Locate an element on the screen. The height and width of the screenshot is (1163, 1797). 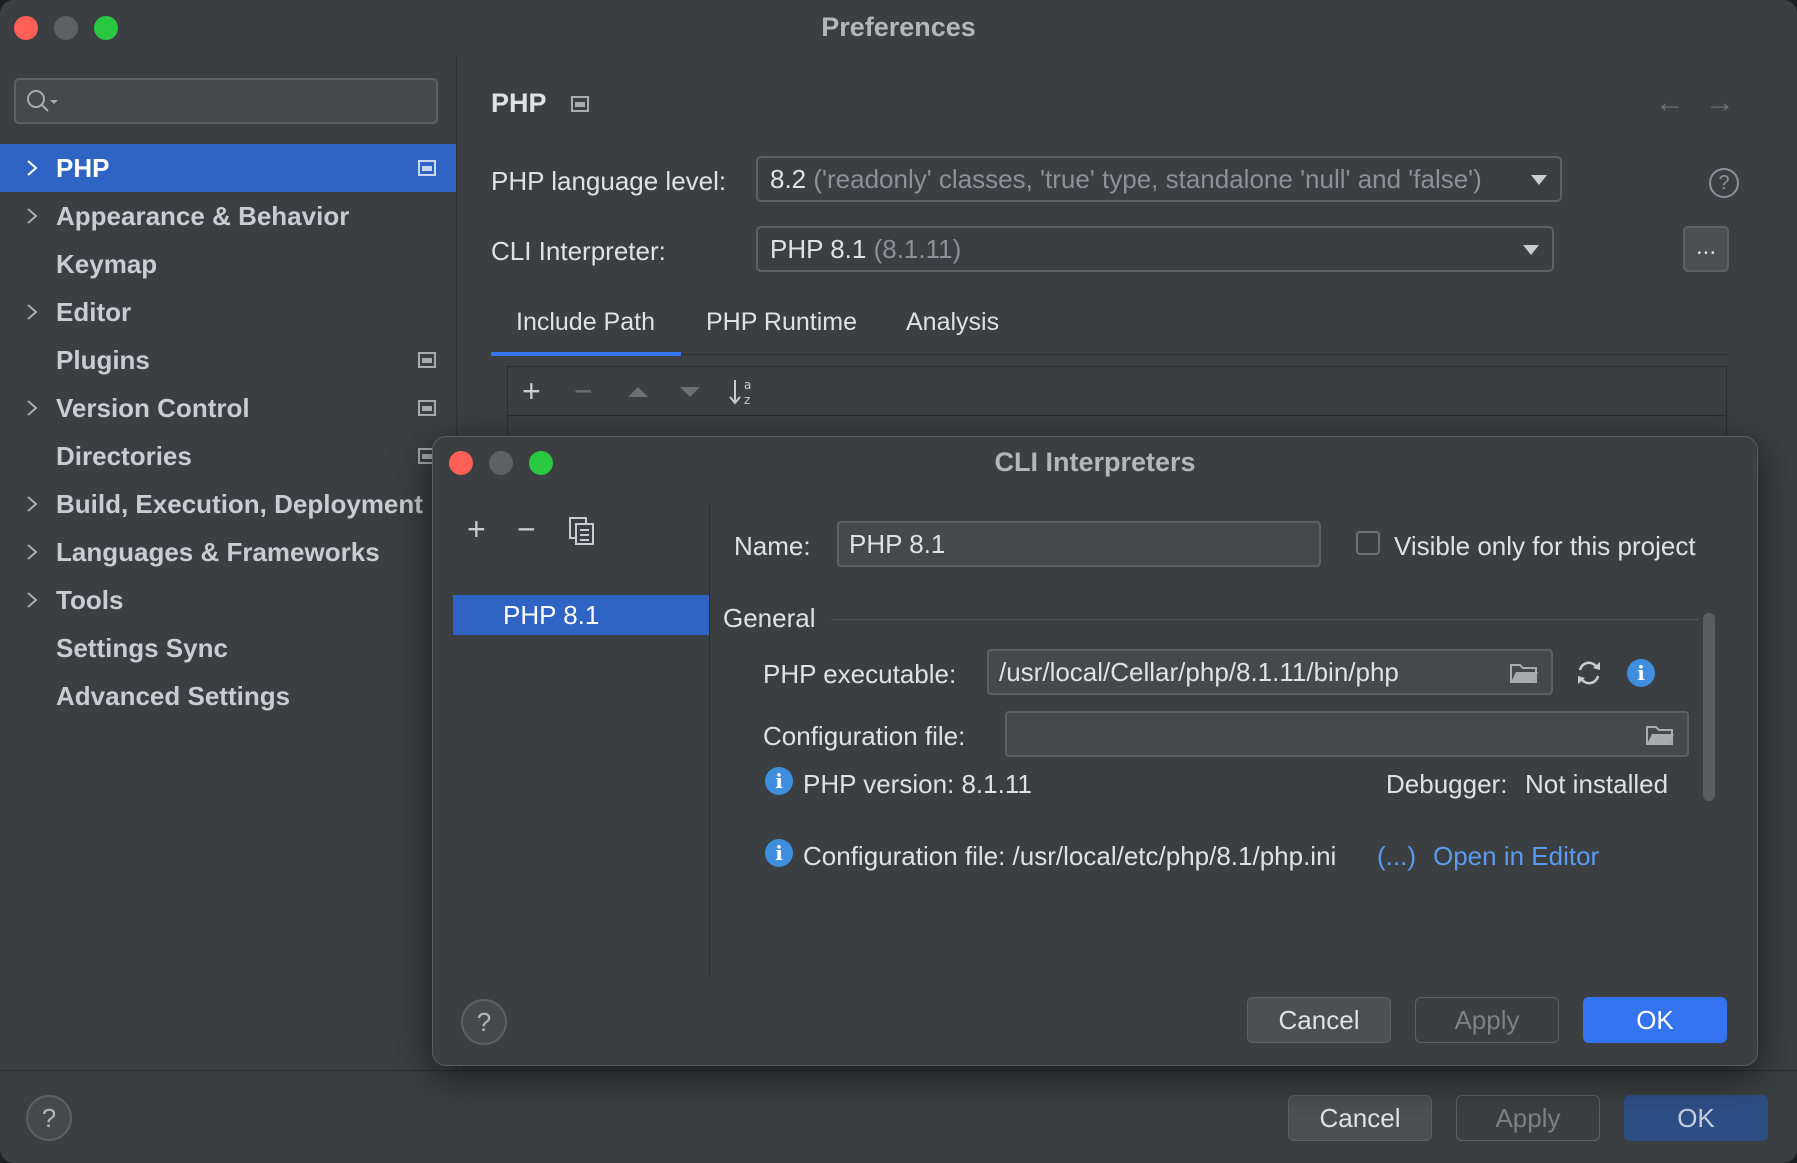
sidebar-item-version-control: Version Control is located at coordinates (228, 408).